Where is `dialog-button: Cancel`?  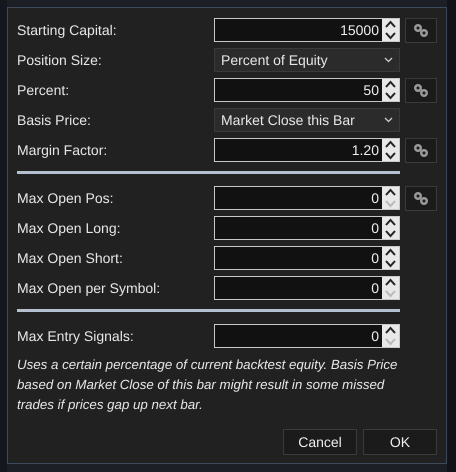
dialog-button: Cancel is located at coordinates (320, 442).